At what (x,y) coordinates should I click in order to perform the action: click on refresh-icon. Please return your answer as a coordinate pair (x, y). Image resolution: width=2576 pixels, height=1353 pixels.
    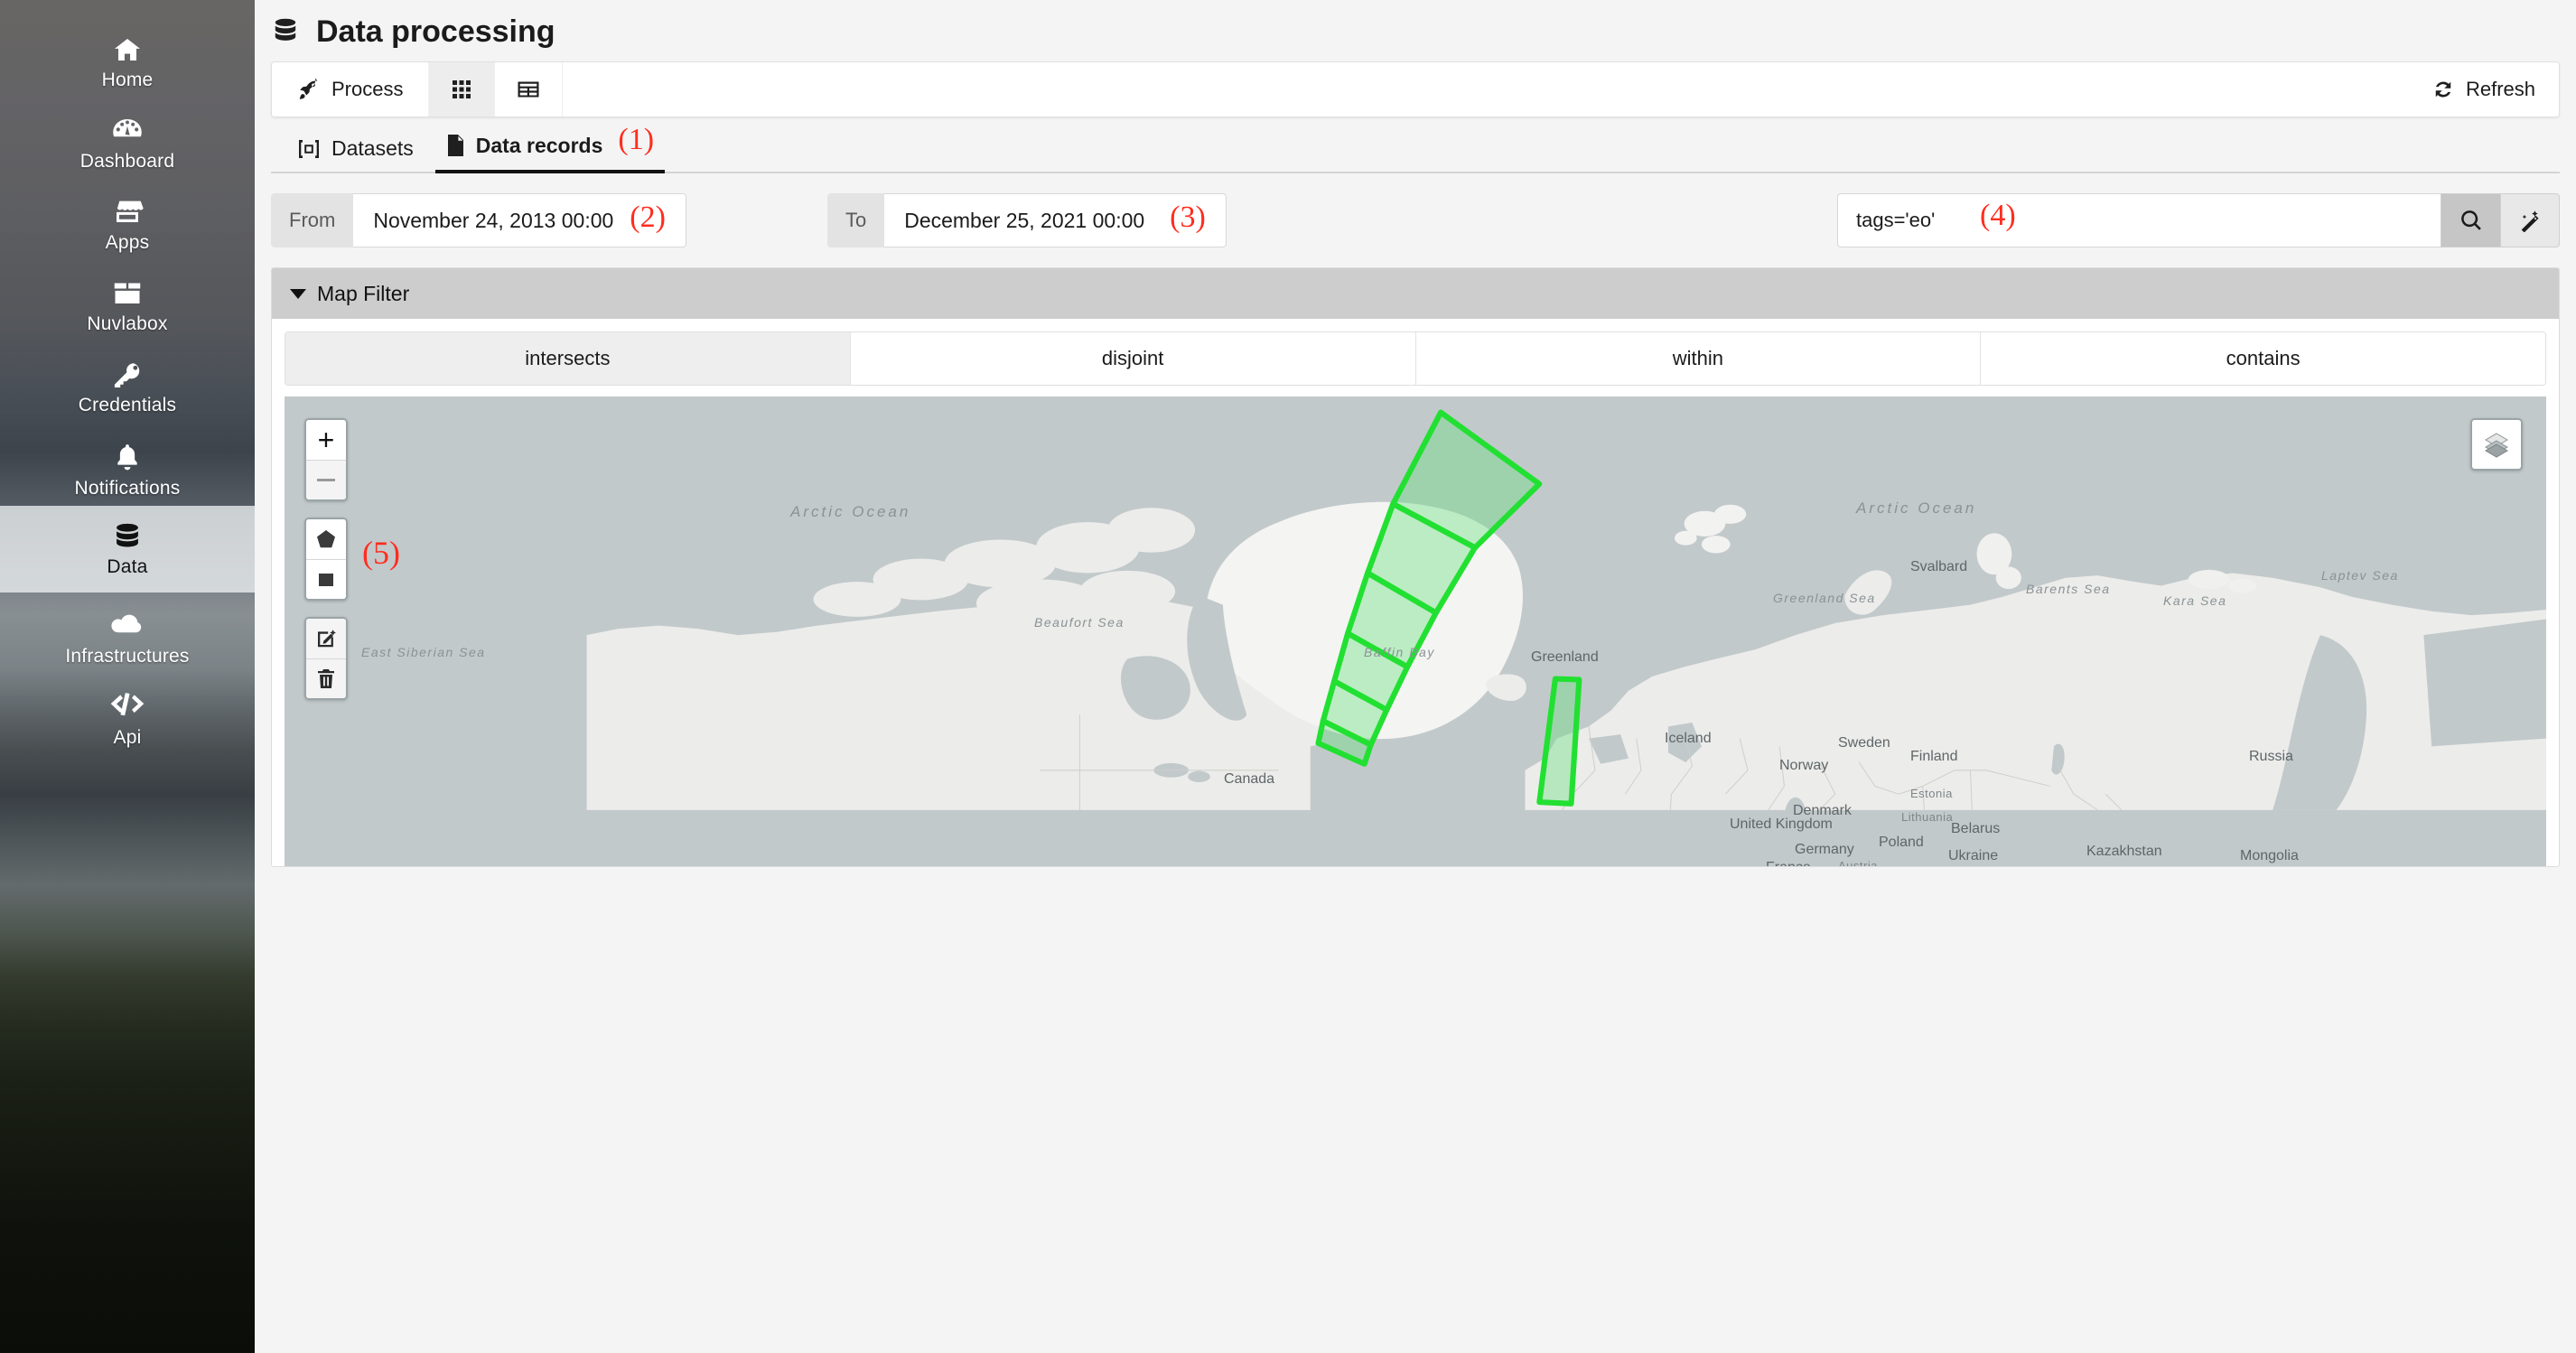
    Looking at the image, I should click on (2443, 89).